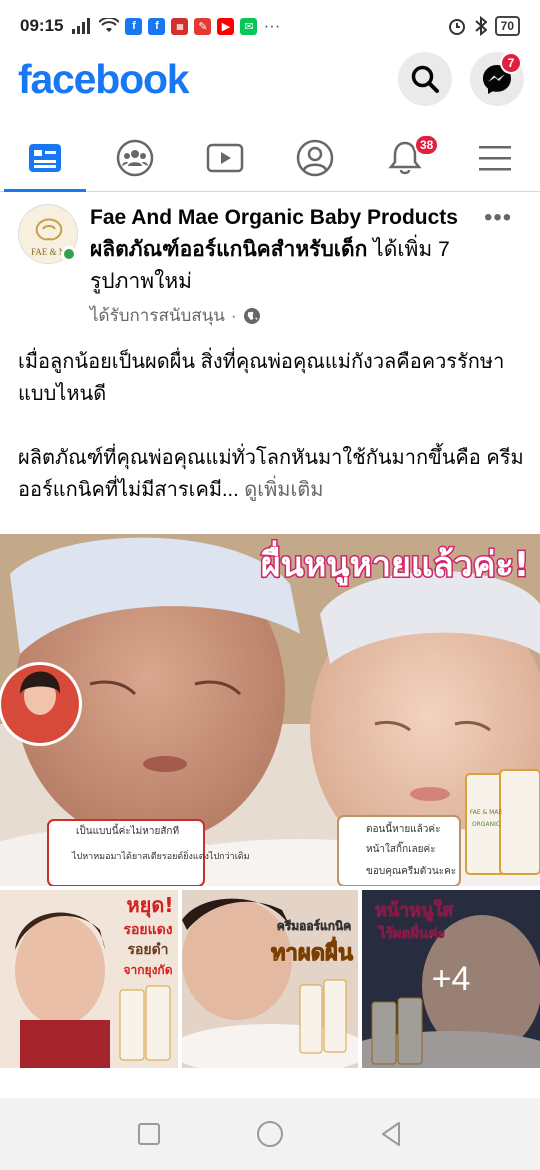 Image resolution: width=540 pixels, height=1170 pixels. I want to click on post-meta: ได้รับการสนับสนุน ·, so click(175, 315).